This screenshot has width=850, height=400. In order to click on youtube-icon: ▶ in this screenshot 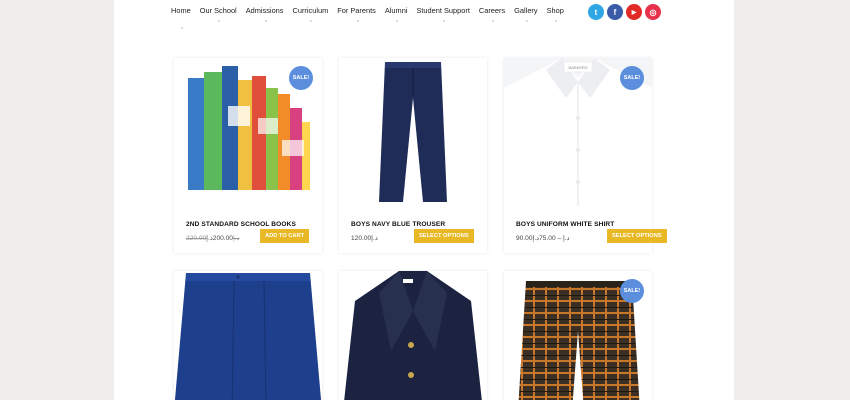, I will do `click(634, 12)`.